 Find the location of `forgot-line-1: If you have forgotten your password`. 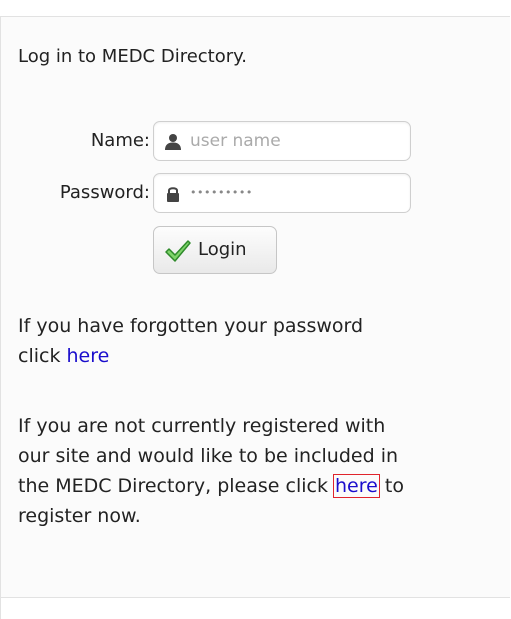

forgot-line-1: If you have forgotten your password is located at coordinates (191, 326).